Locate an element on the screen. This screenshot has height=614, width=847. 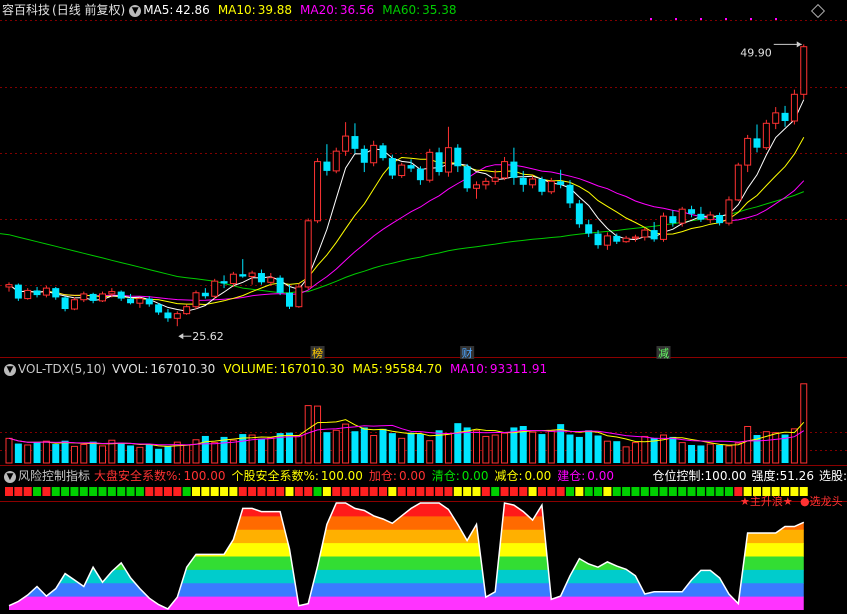
risk-title: 风险控制指标 is located at coordinates (54, 476).